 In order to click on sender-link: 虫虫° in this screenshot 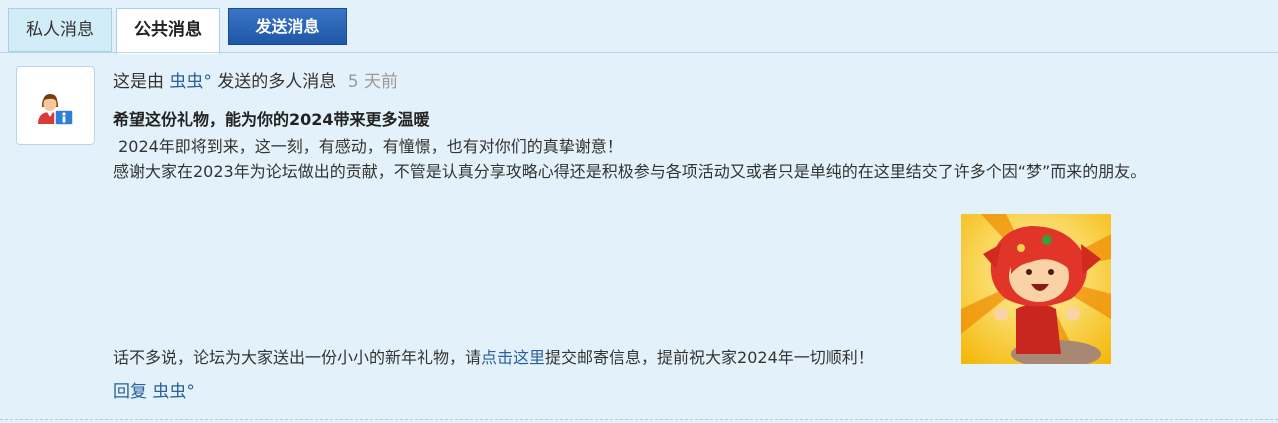, I will do `click(190, 82)`.